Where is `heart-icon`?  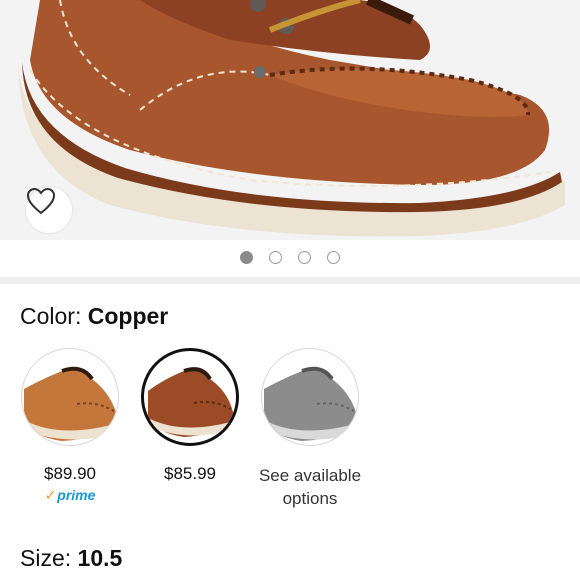
heart-icon is located at coordinates (41, 201).